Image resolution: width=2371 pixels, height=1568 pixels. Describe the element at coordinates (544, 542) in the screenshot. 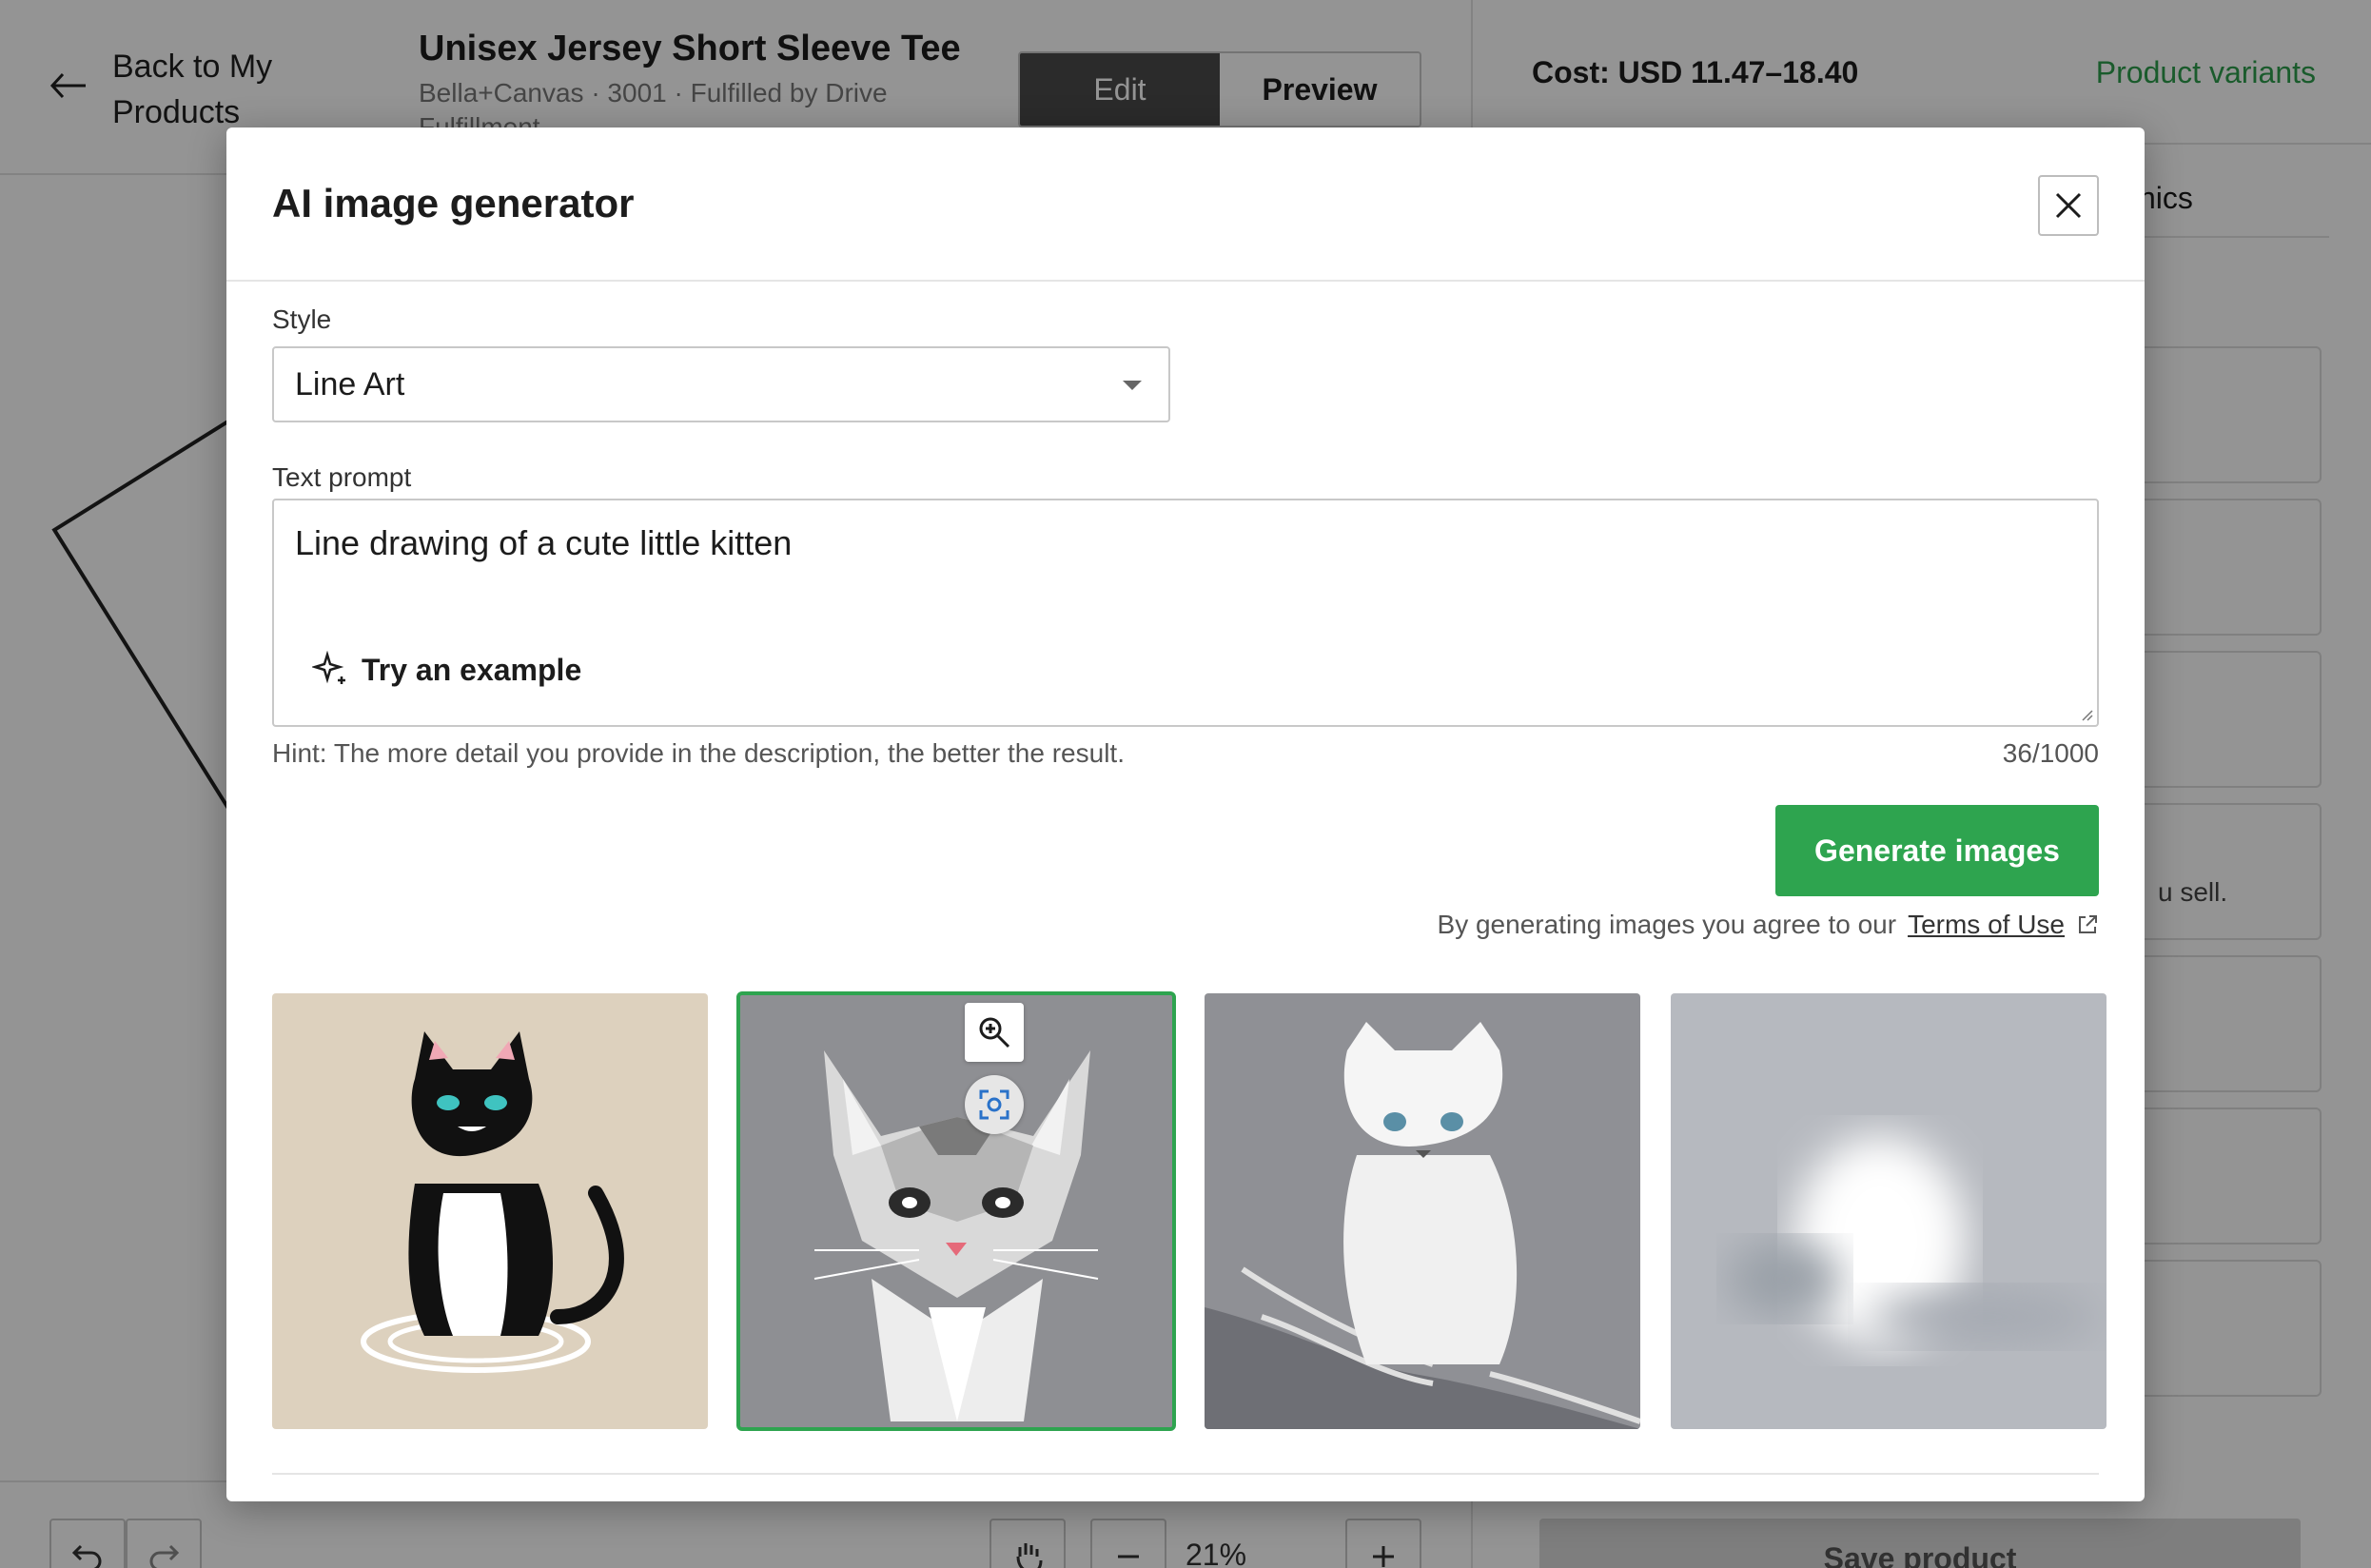

I see `prompt-value: Line drawing of a cute little kitten` at that location.